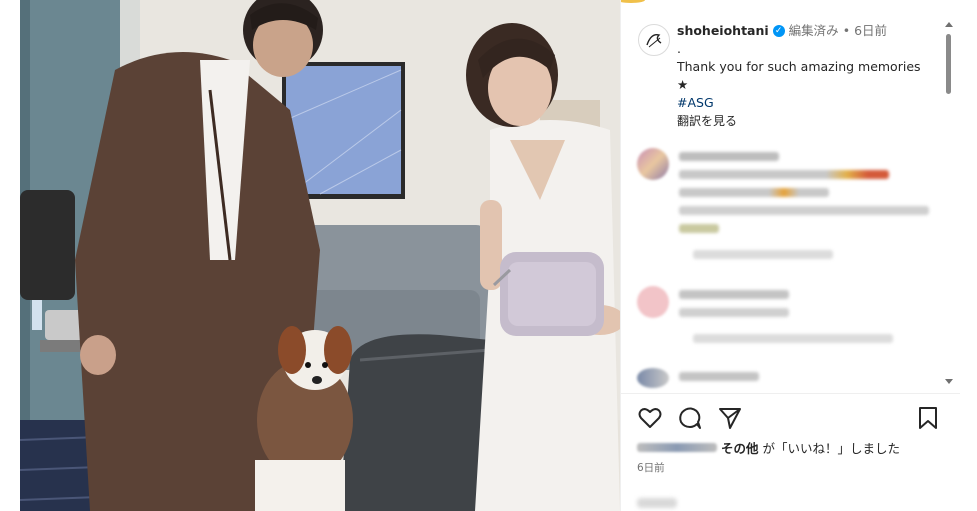 The height and width of the screenshot is (511, 977). What do you see at coordinates (690, 418) in the screenshot?
I see `comment-icon` at bounding box center [690, 418].